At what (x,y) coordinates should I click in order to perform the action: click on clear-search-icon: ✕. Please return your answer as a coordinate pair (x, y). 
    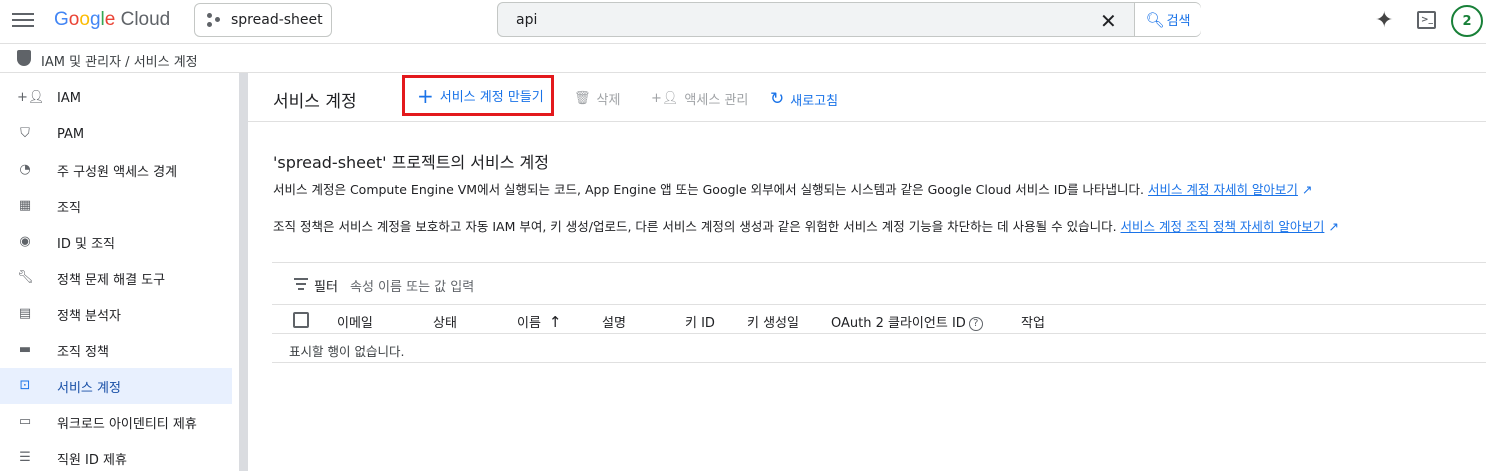
    Looking at the image, I should click on (1108, 21).